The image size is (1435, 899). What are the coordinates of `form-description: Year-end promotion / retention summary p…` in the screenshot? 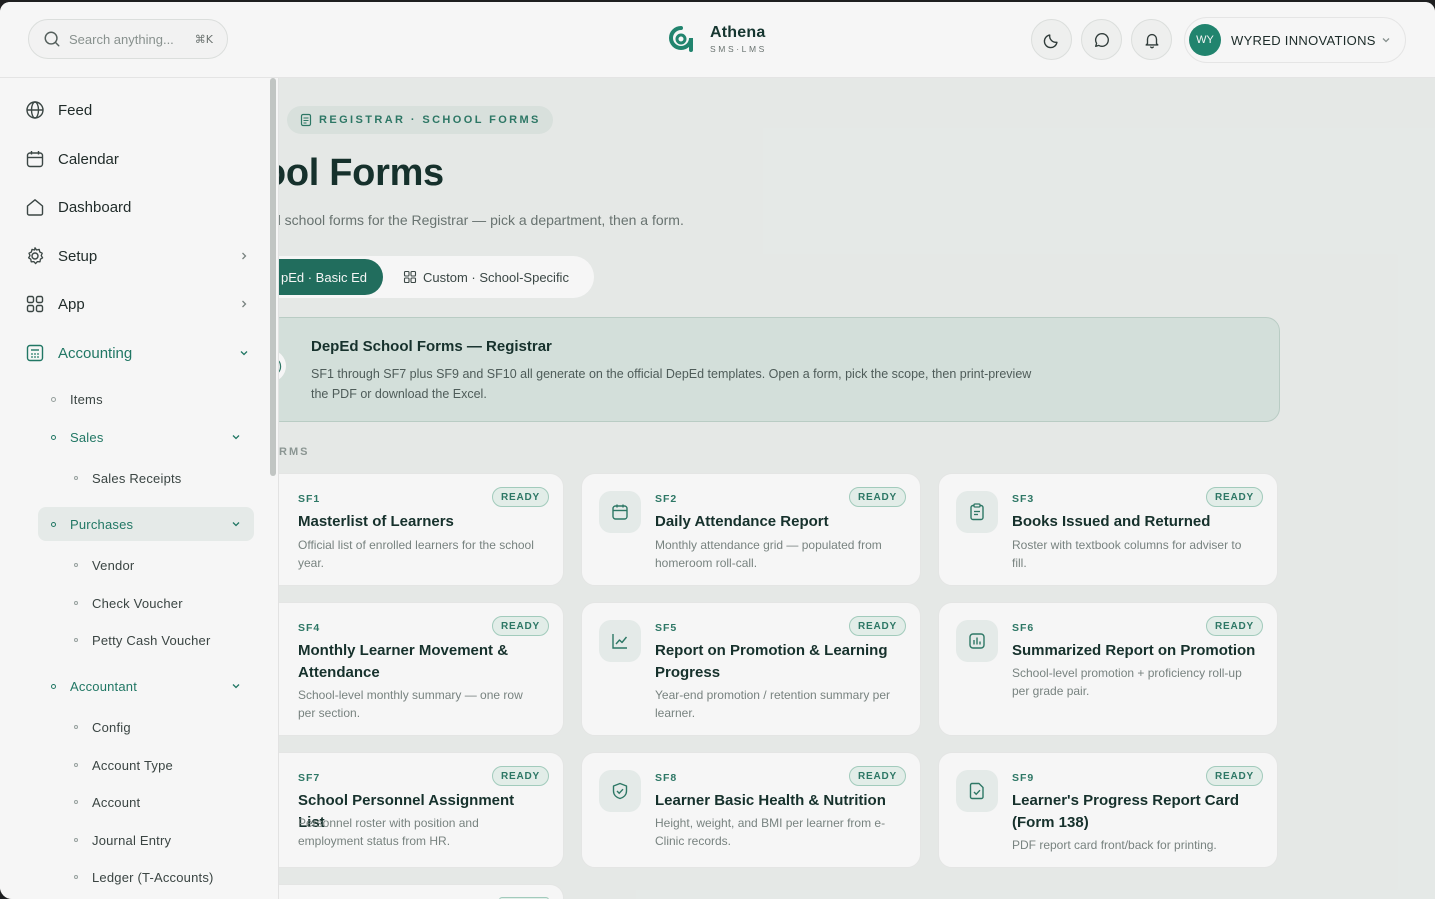 It's located at (773, 704).